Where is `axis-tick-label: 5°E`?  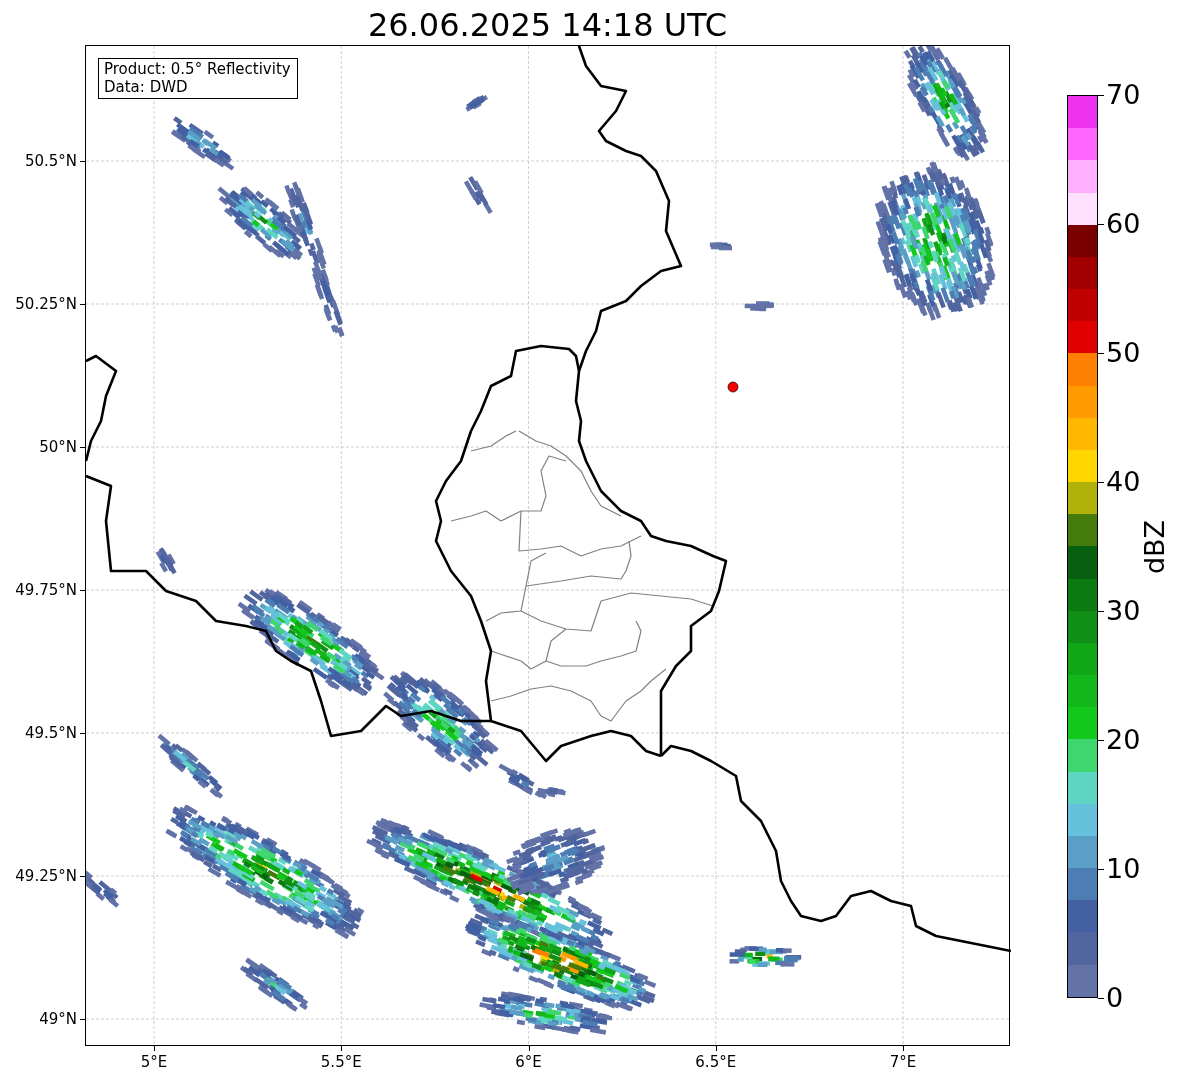 axis-tick-label: 5°E is located at coordinates (154, 1062).